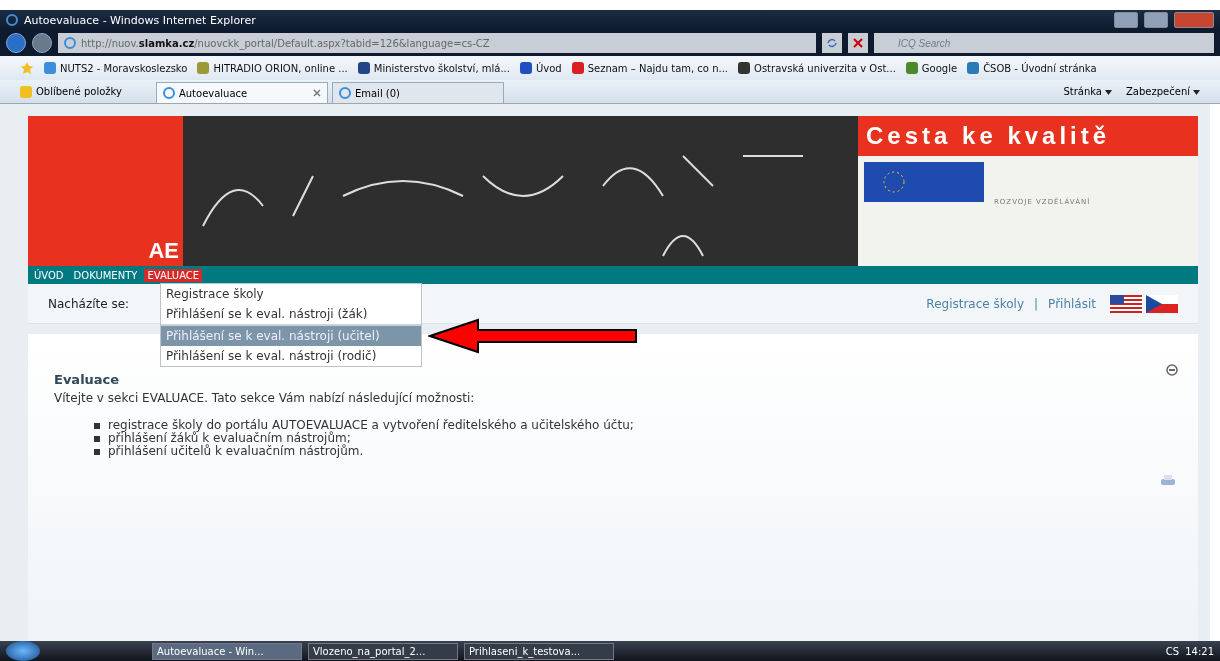 The width and height of the screenshot is (1220, 661). I want to click on browser-tab: Email (0), so click(417, 92).